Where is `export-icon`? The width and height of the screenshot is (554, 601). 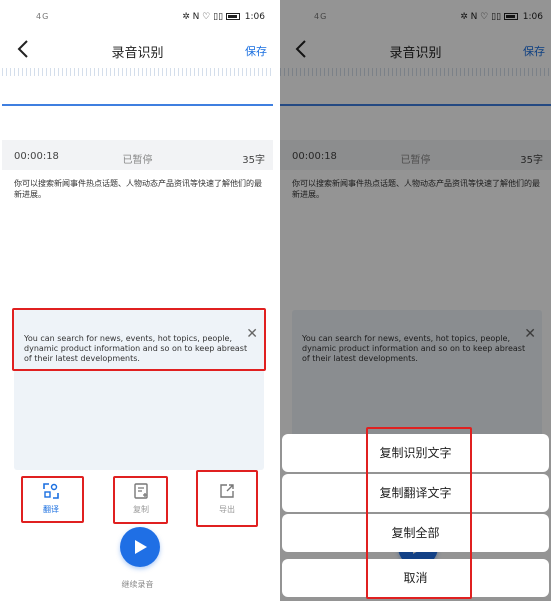 export-icon is located at coordinates (227, 491).